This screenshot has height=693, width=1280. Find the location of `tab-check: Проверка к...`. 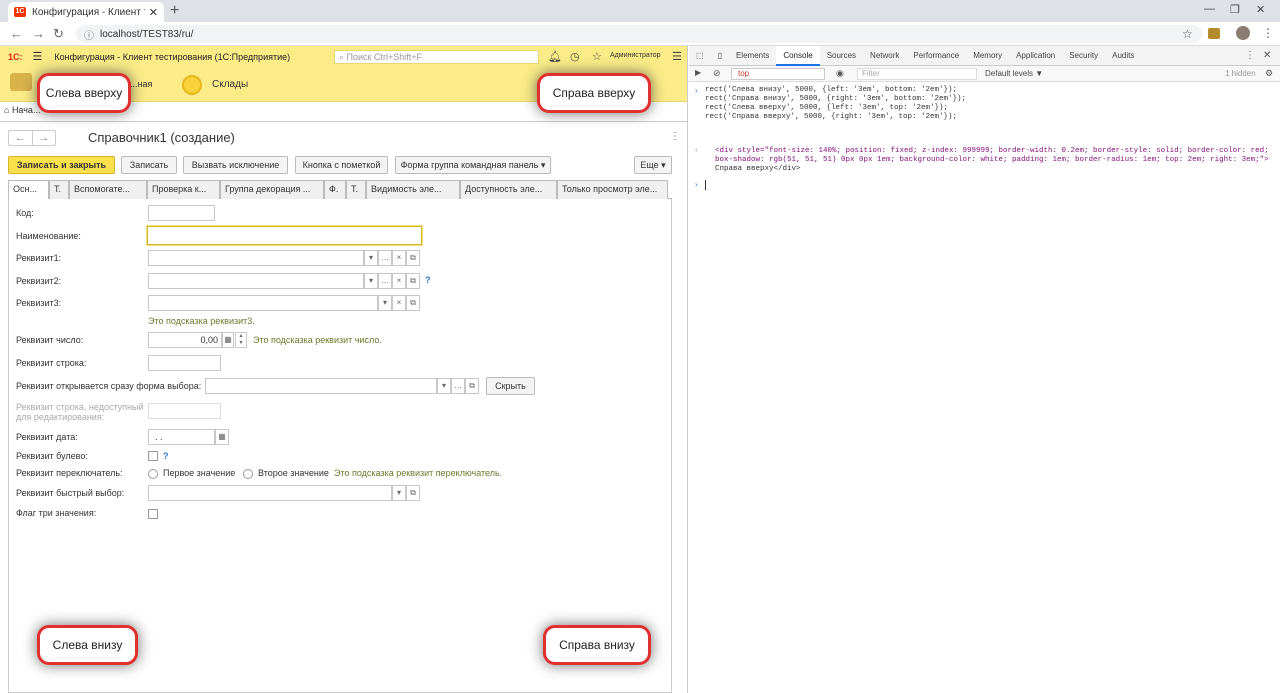

tab-check: Проверка к... is located at coordinates (183, 189).